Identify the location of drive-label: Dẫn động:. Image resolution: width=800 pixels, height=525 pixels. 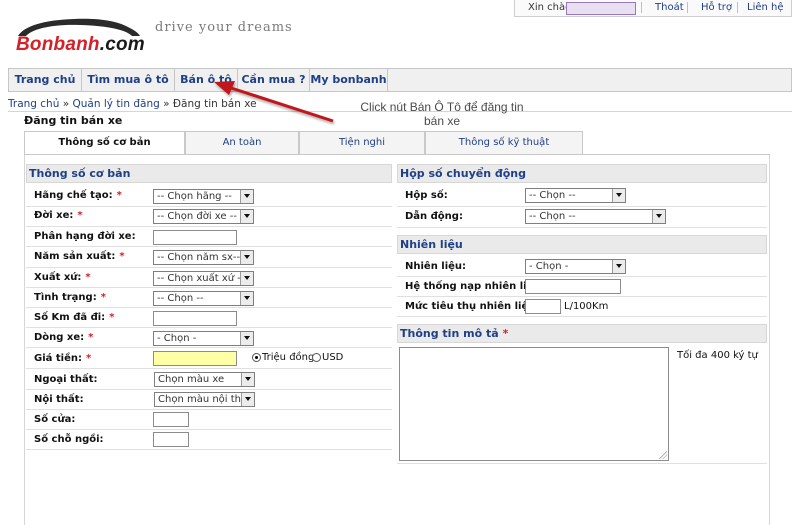
(434, 216).